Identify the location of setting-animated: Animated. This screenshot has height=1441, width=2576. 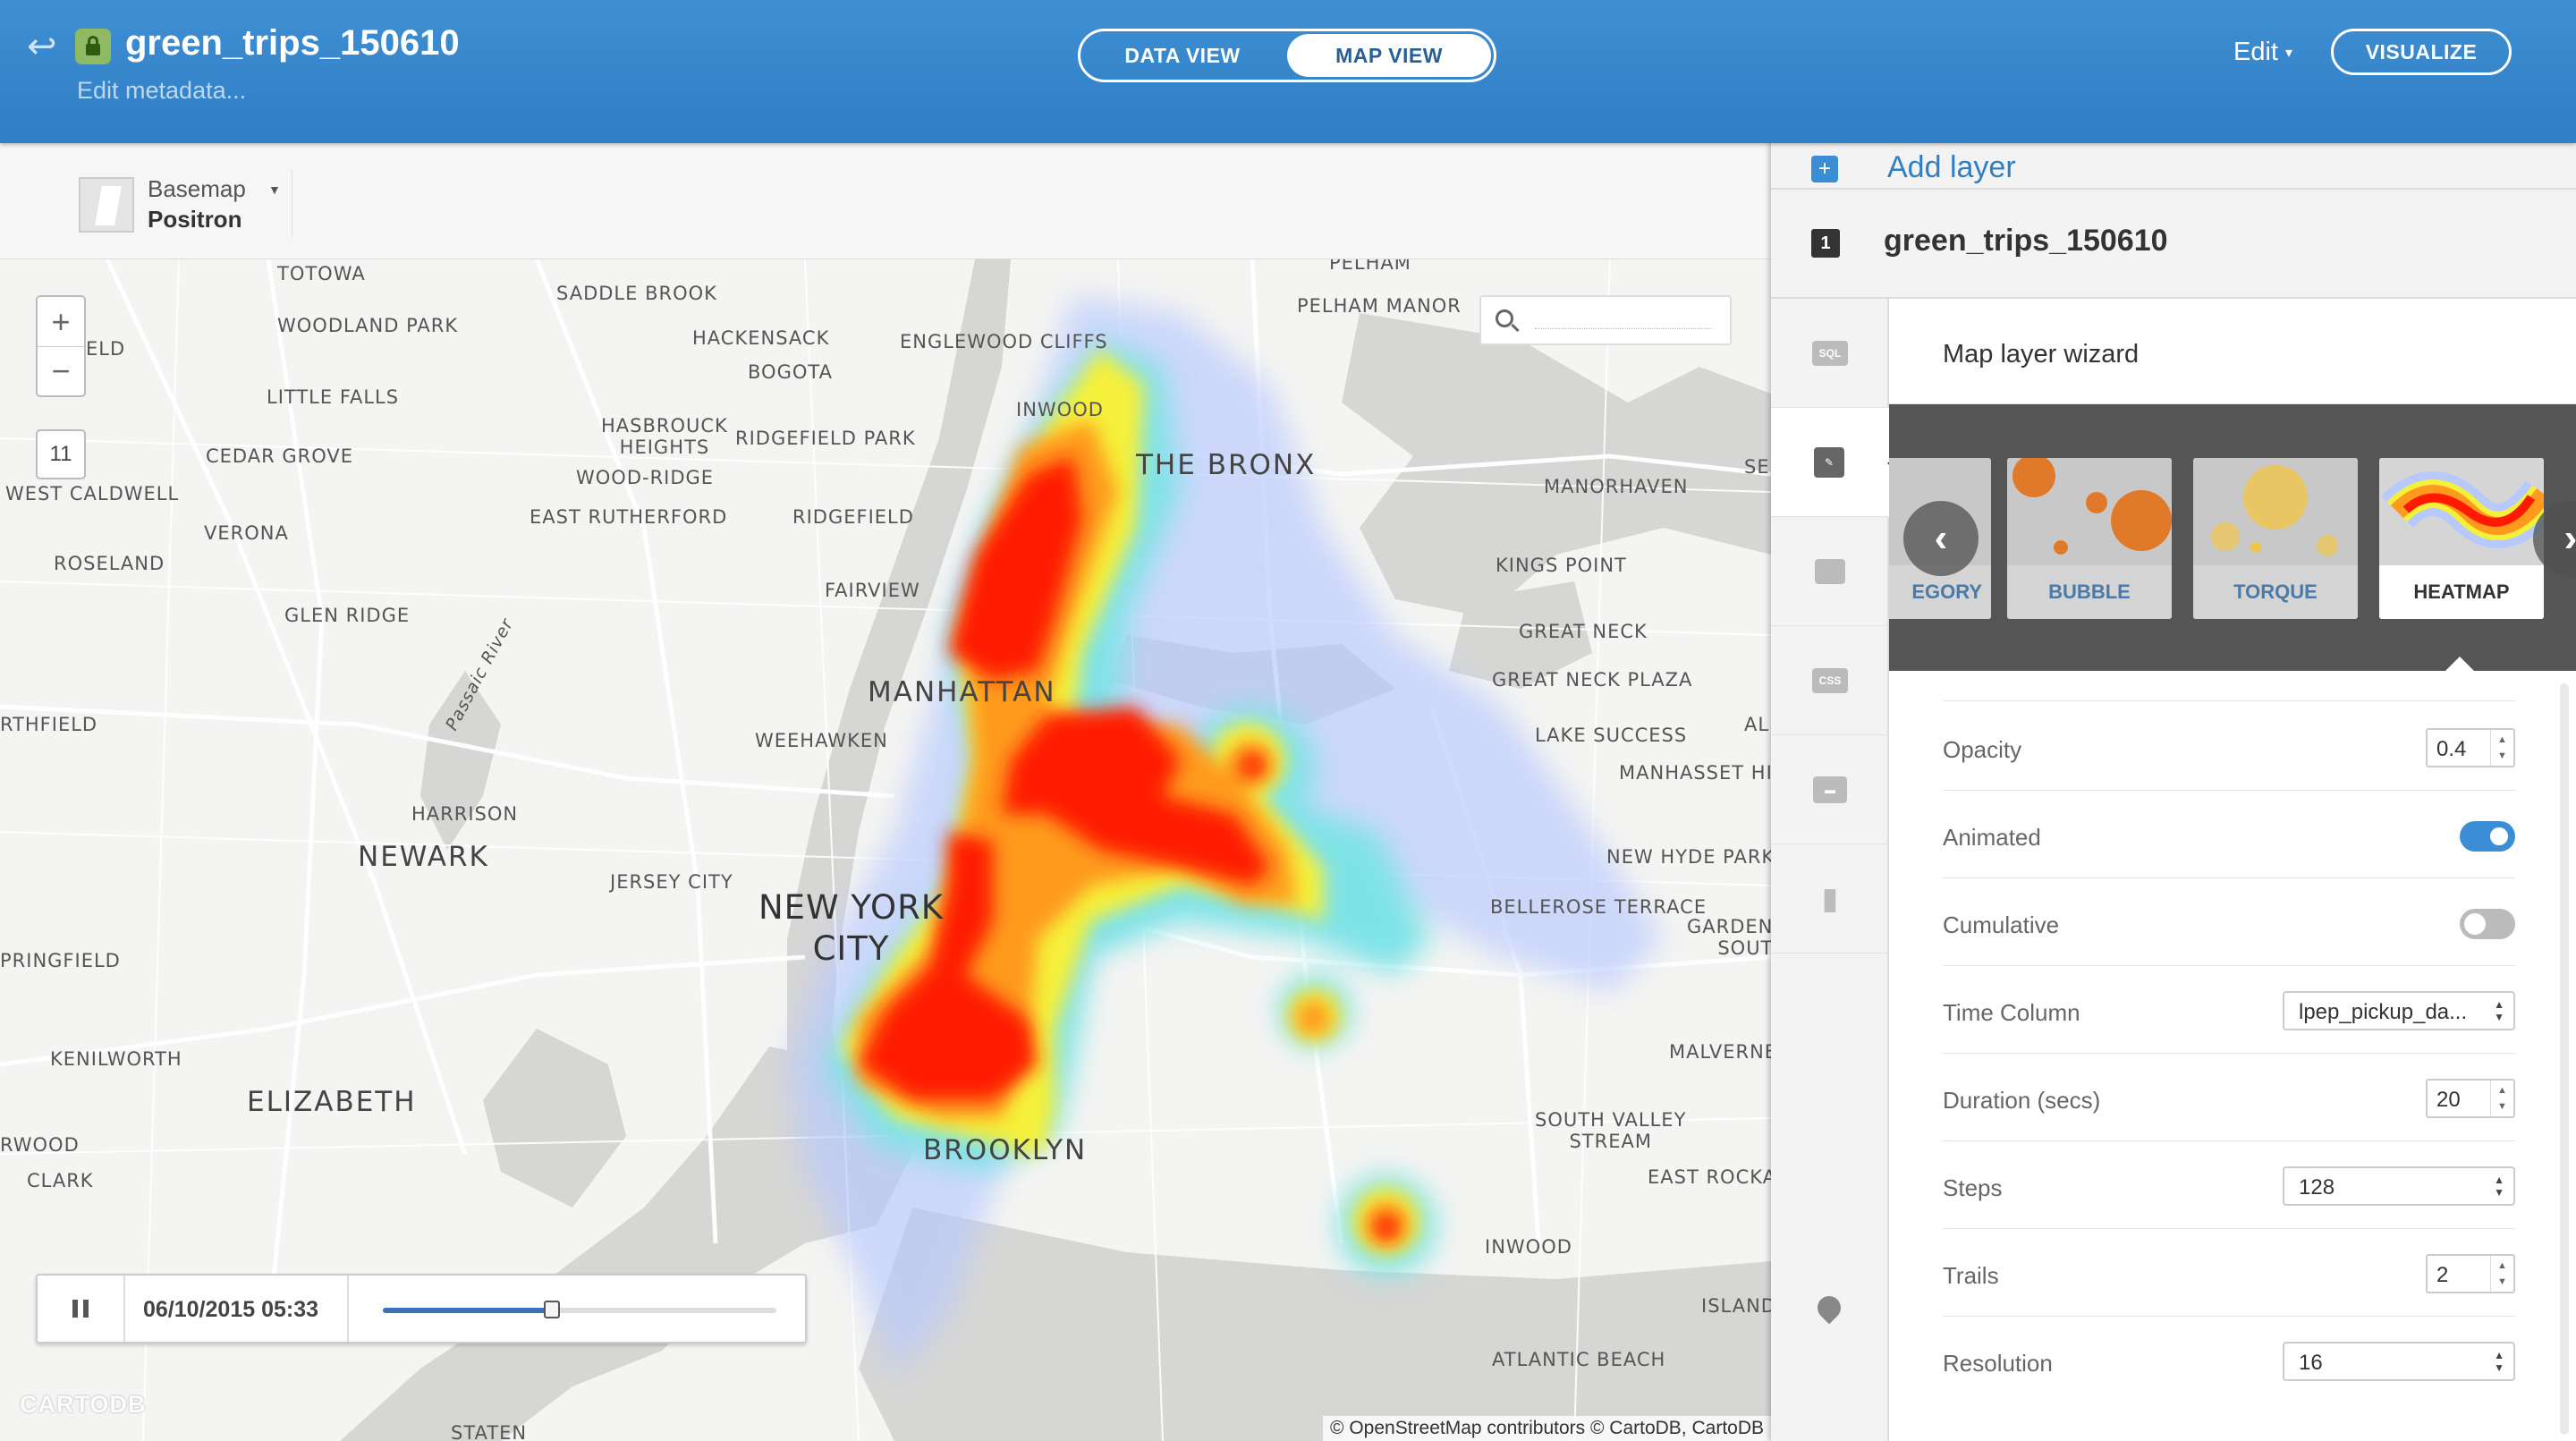
(2229, 834).